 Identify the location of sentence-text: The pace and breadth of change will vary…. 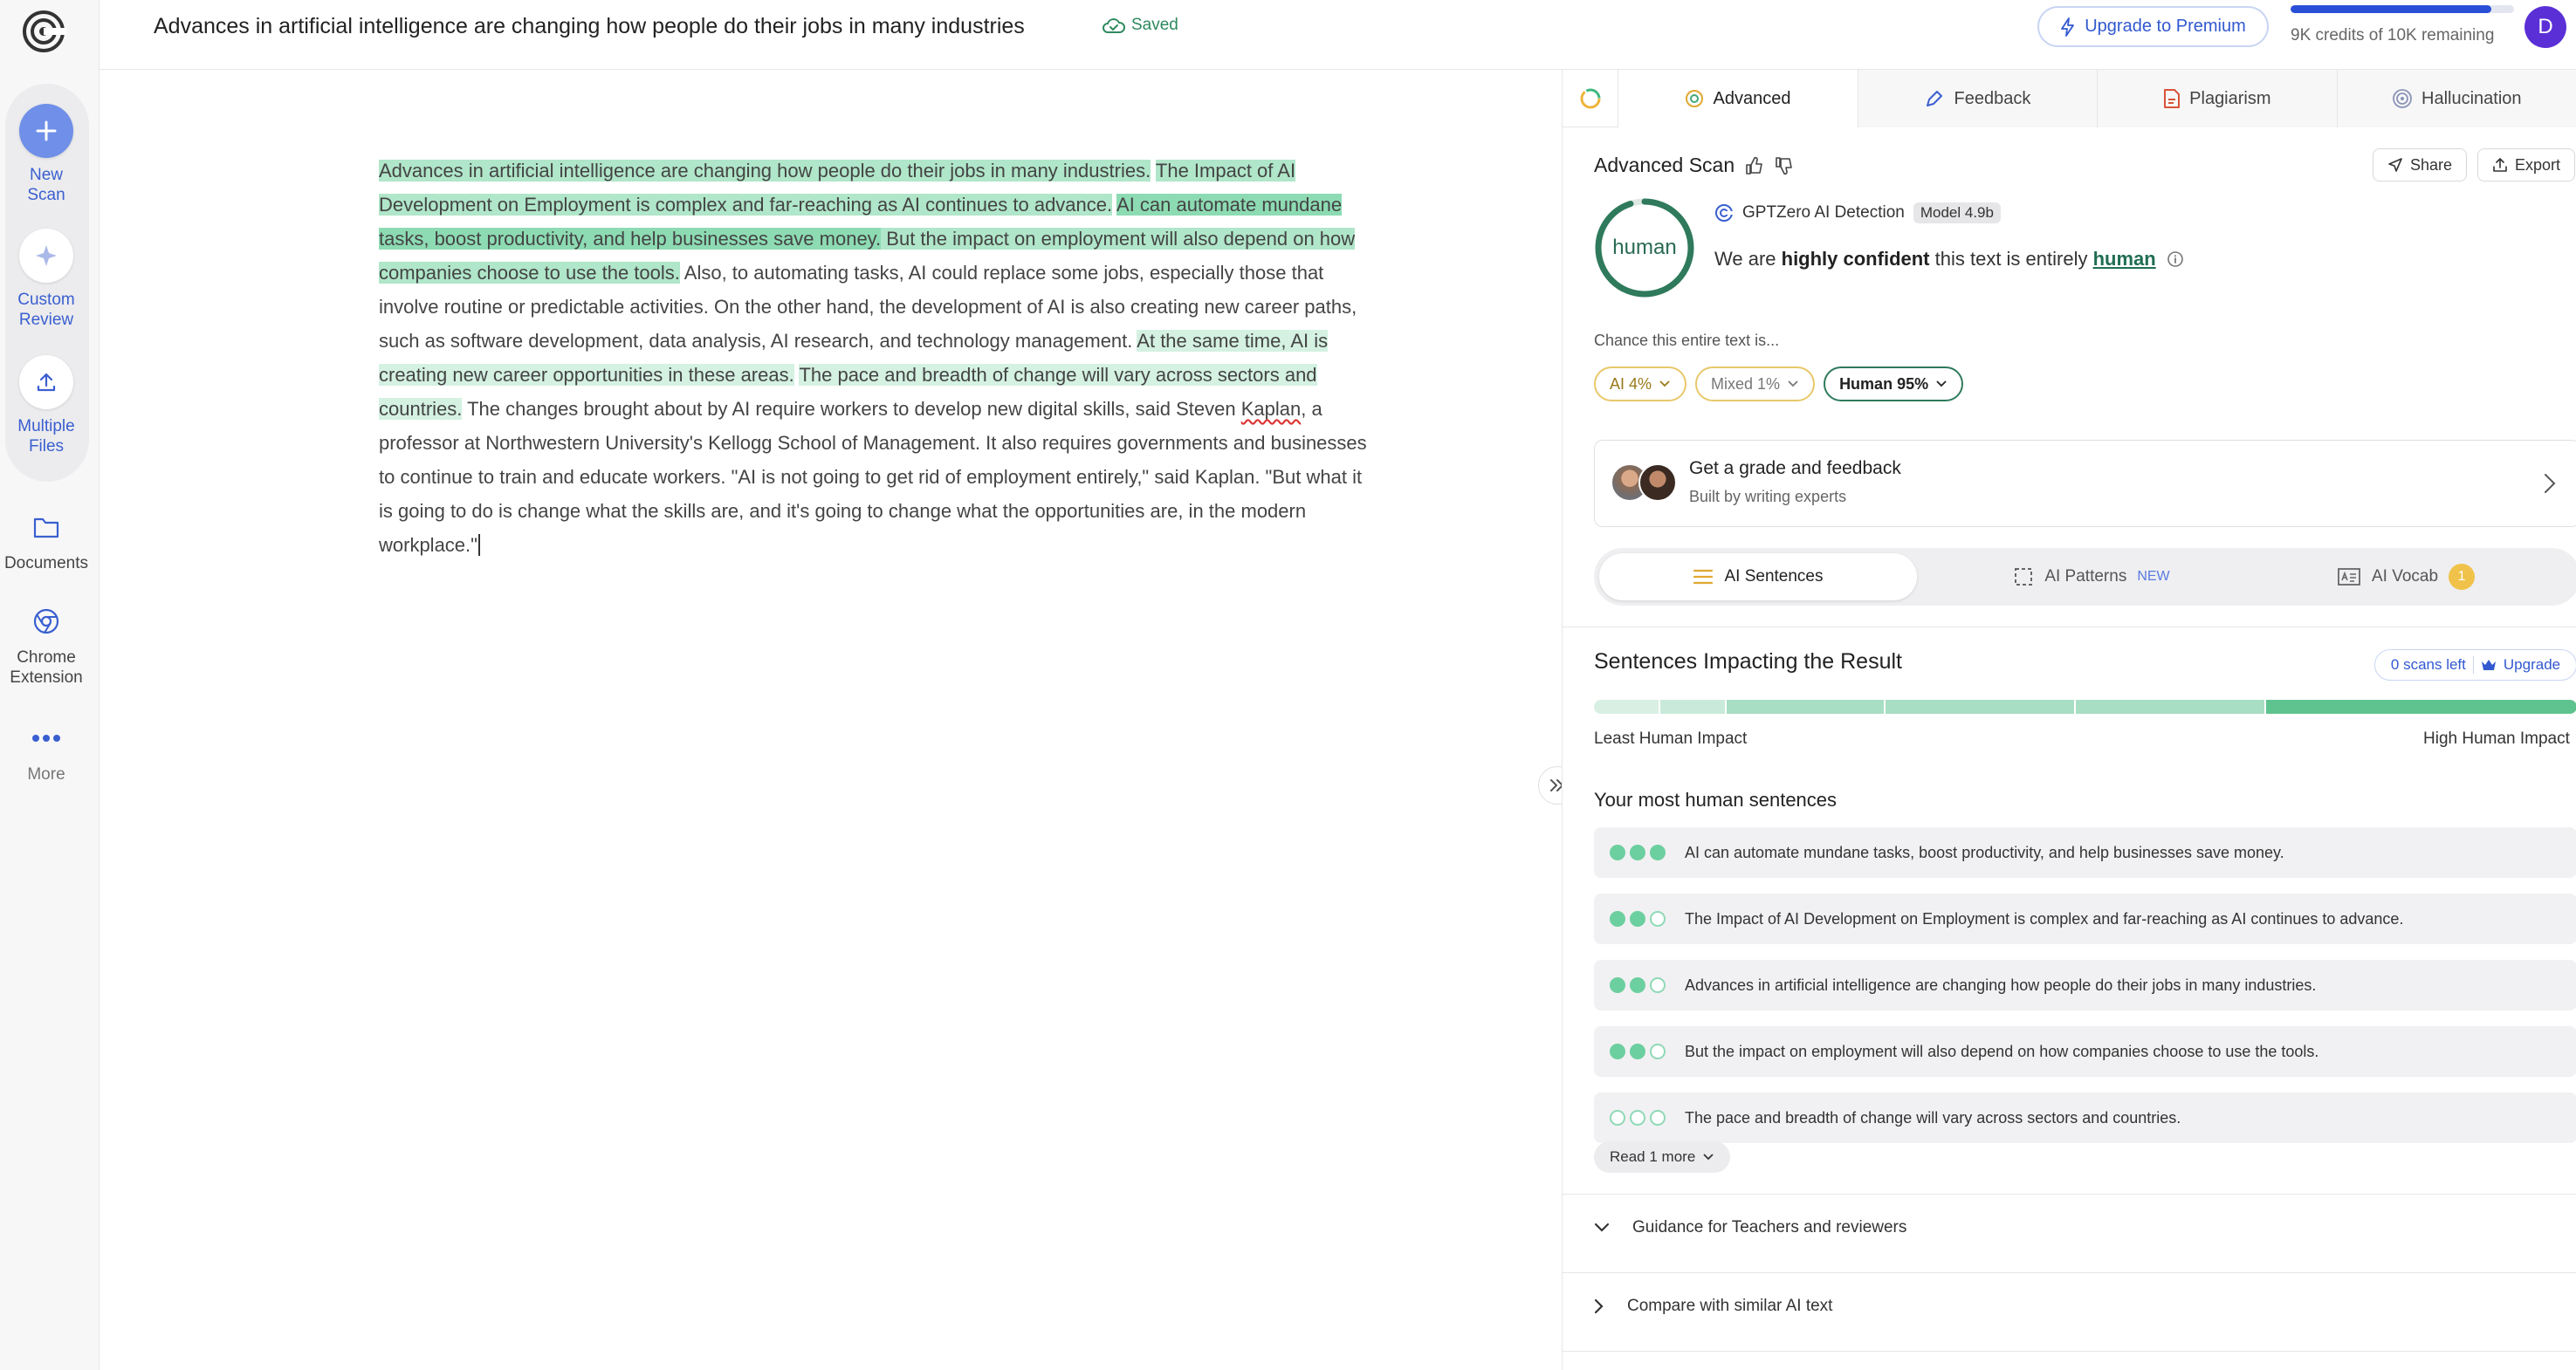
(1933, 1118).